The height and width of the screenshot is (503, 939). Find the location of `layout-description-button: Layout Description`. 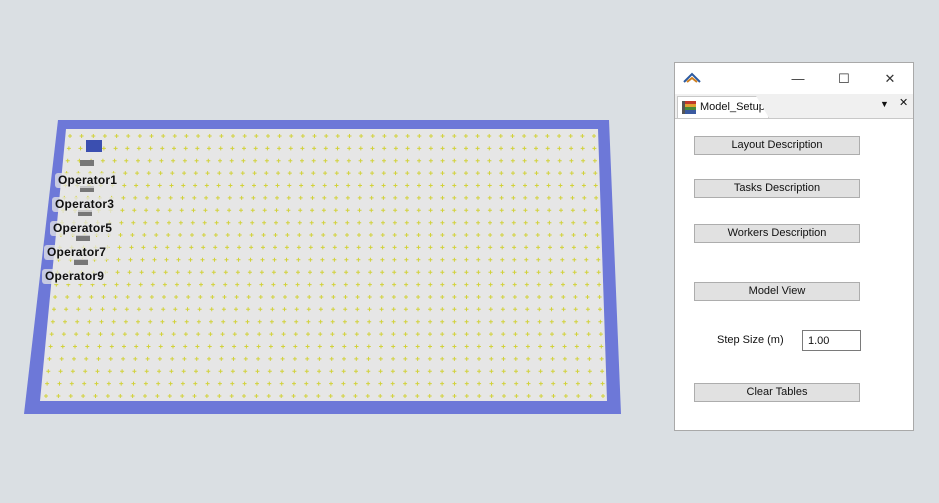

layout-description-button: Layout Description is located at coordinates (777, 145).